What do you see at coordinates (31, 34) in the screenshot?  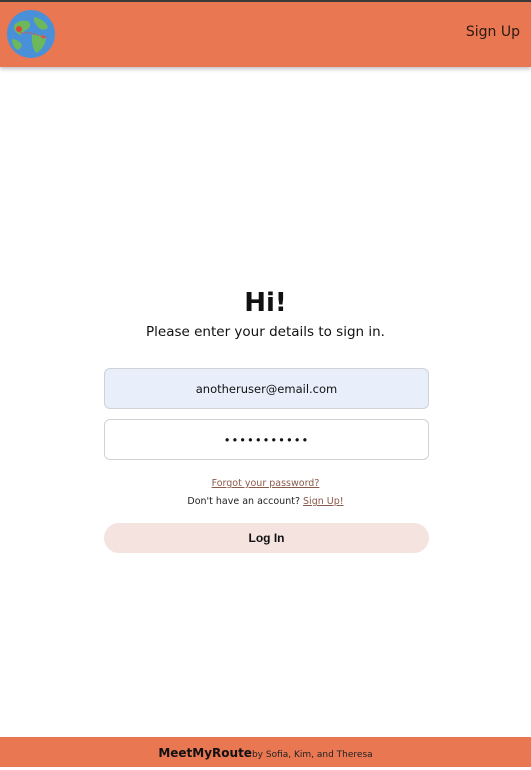 I see `globe-icon` at bounding box center [31, 34].